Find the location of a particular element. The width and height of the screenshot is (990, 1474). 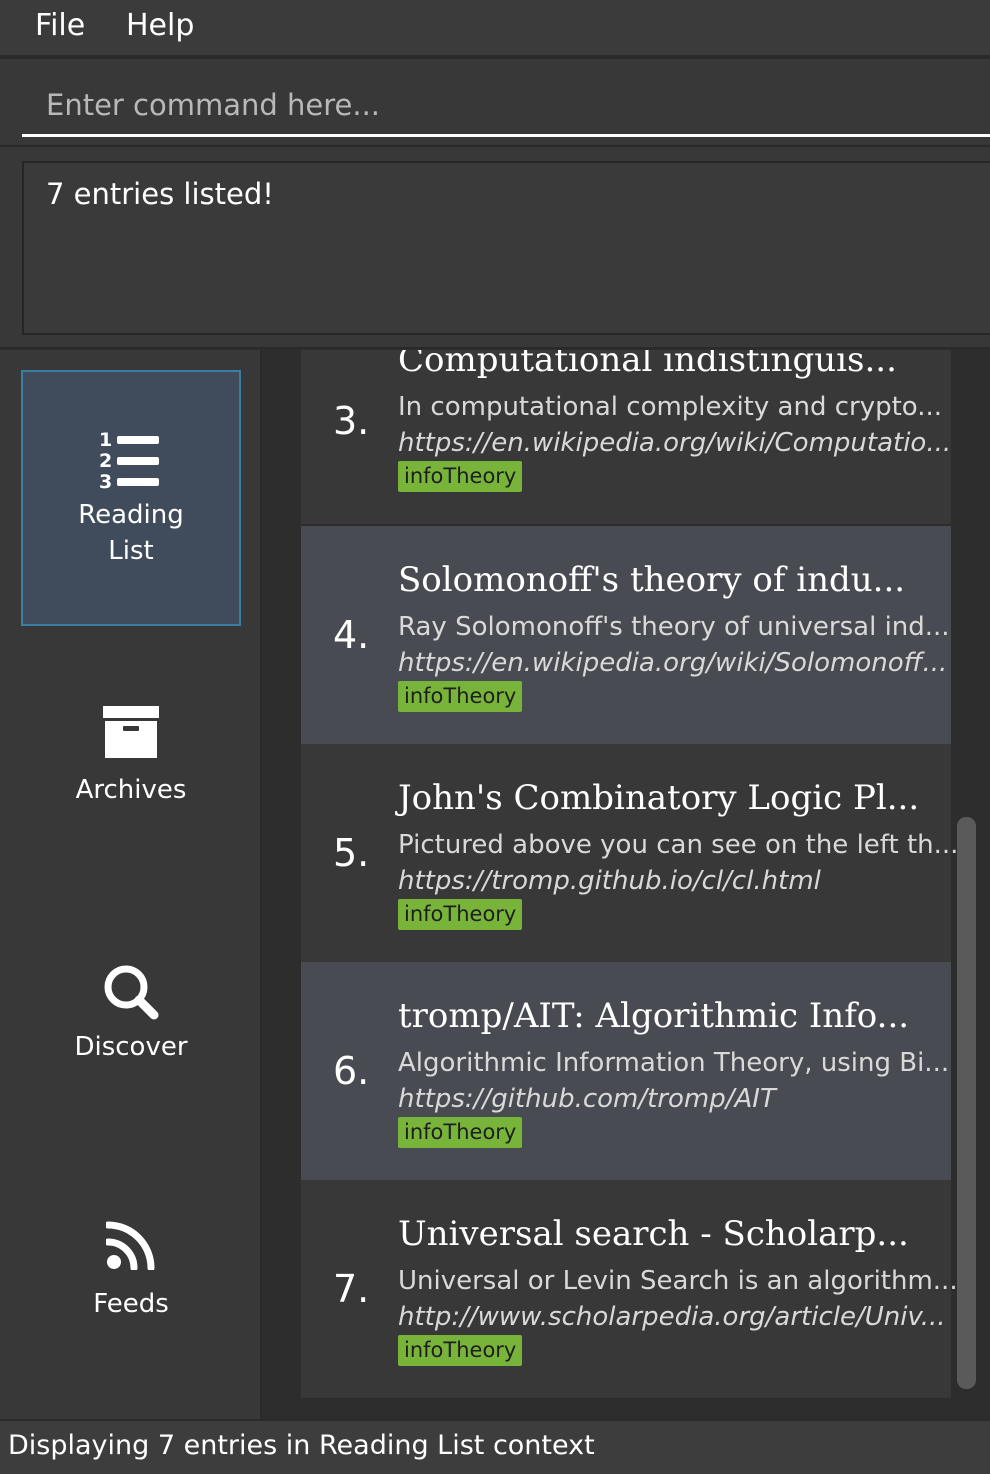

result-text: 7 entries listed! is located at coordinates (160, 194).